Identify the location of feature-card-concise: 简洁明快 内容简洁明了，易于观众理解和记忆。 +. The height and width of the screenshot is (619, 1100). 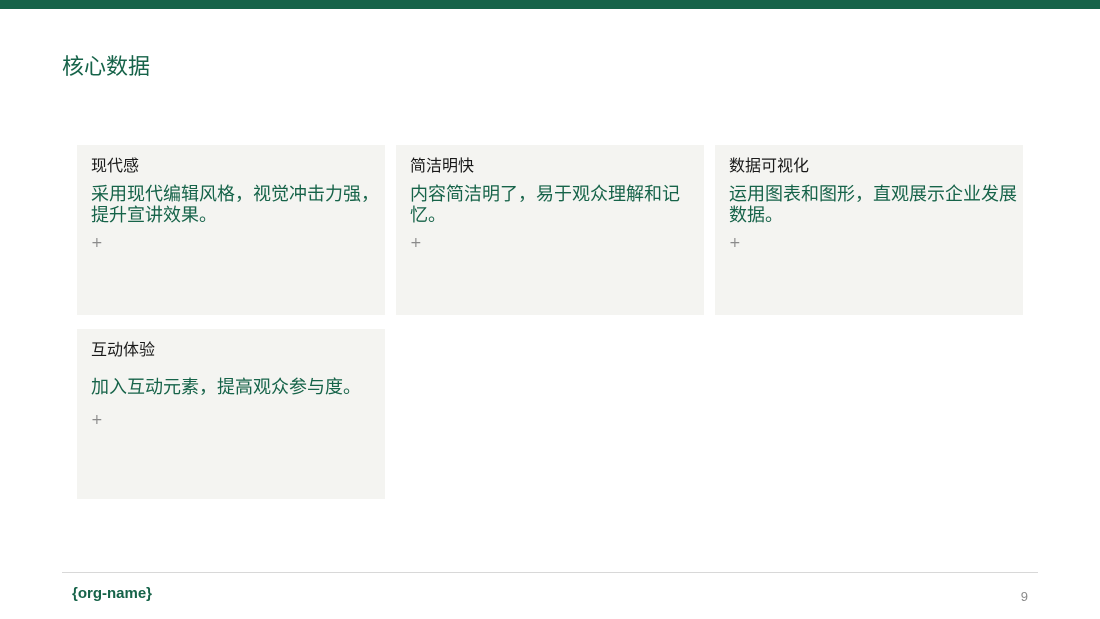
(550, 230).